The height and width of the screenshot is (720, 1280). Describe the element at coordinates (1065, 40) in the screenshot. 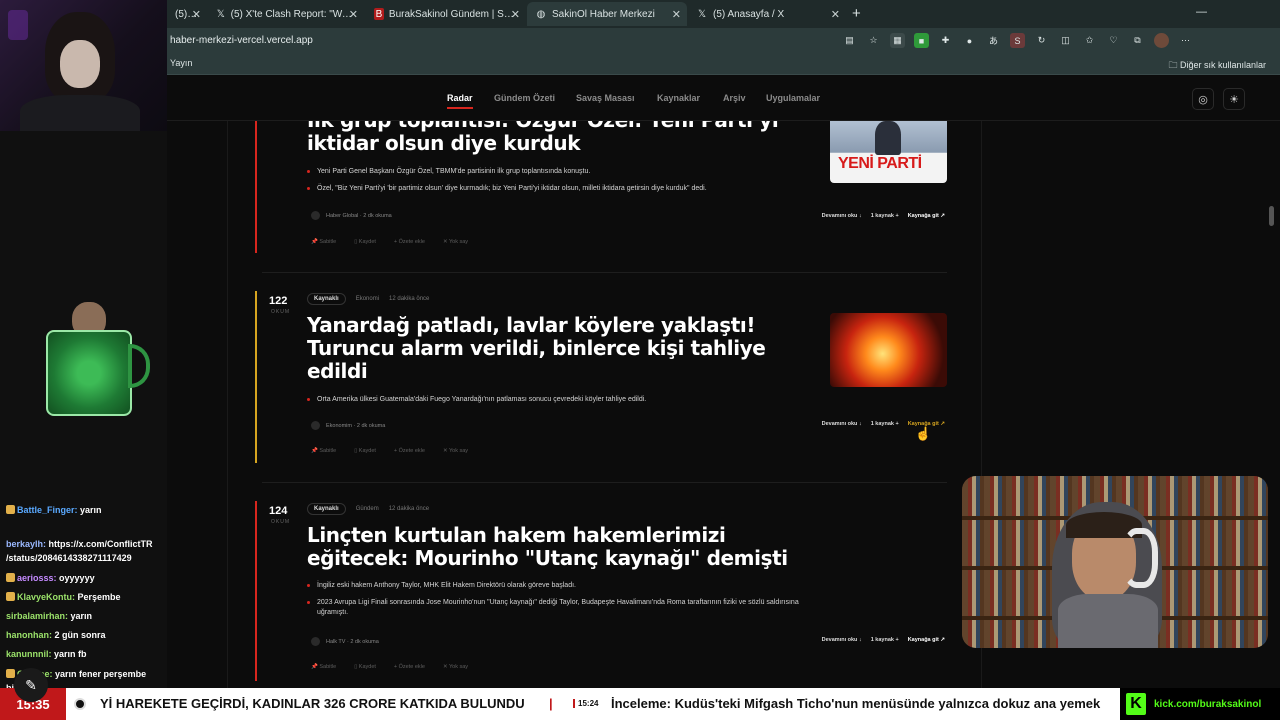

I see `split-screen-icon: ◫` at that location.